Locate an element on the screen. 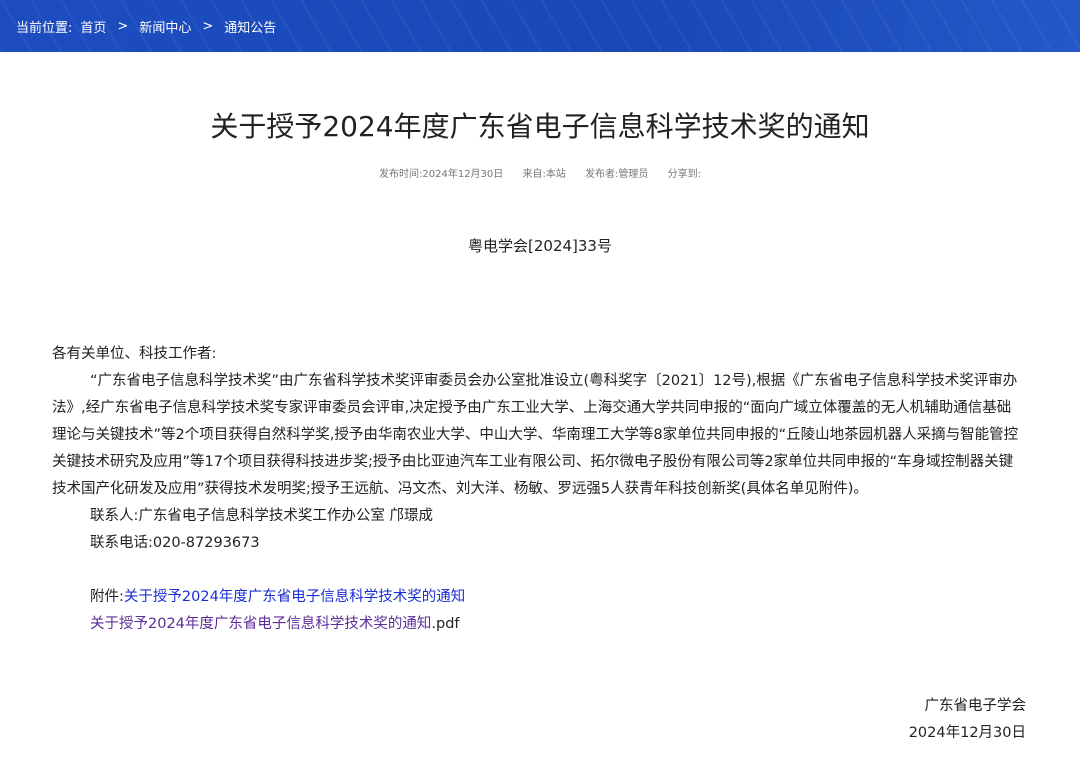 The height and width of the screenshot is (771, 1080). publish-time: 发布时间:2024年12月30日 is located at coordinates (441, 174).